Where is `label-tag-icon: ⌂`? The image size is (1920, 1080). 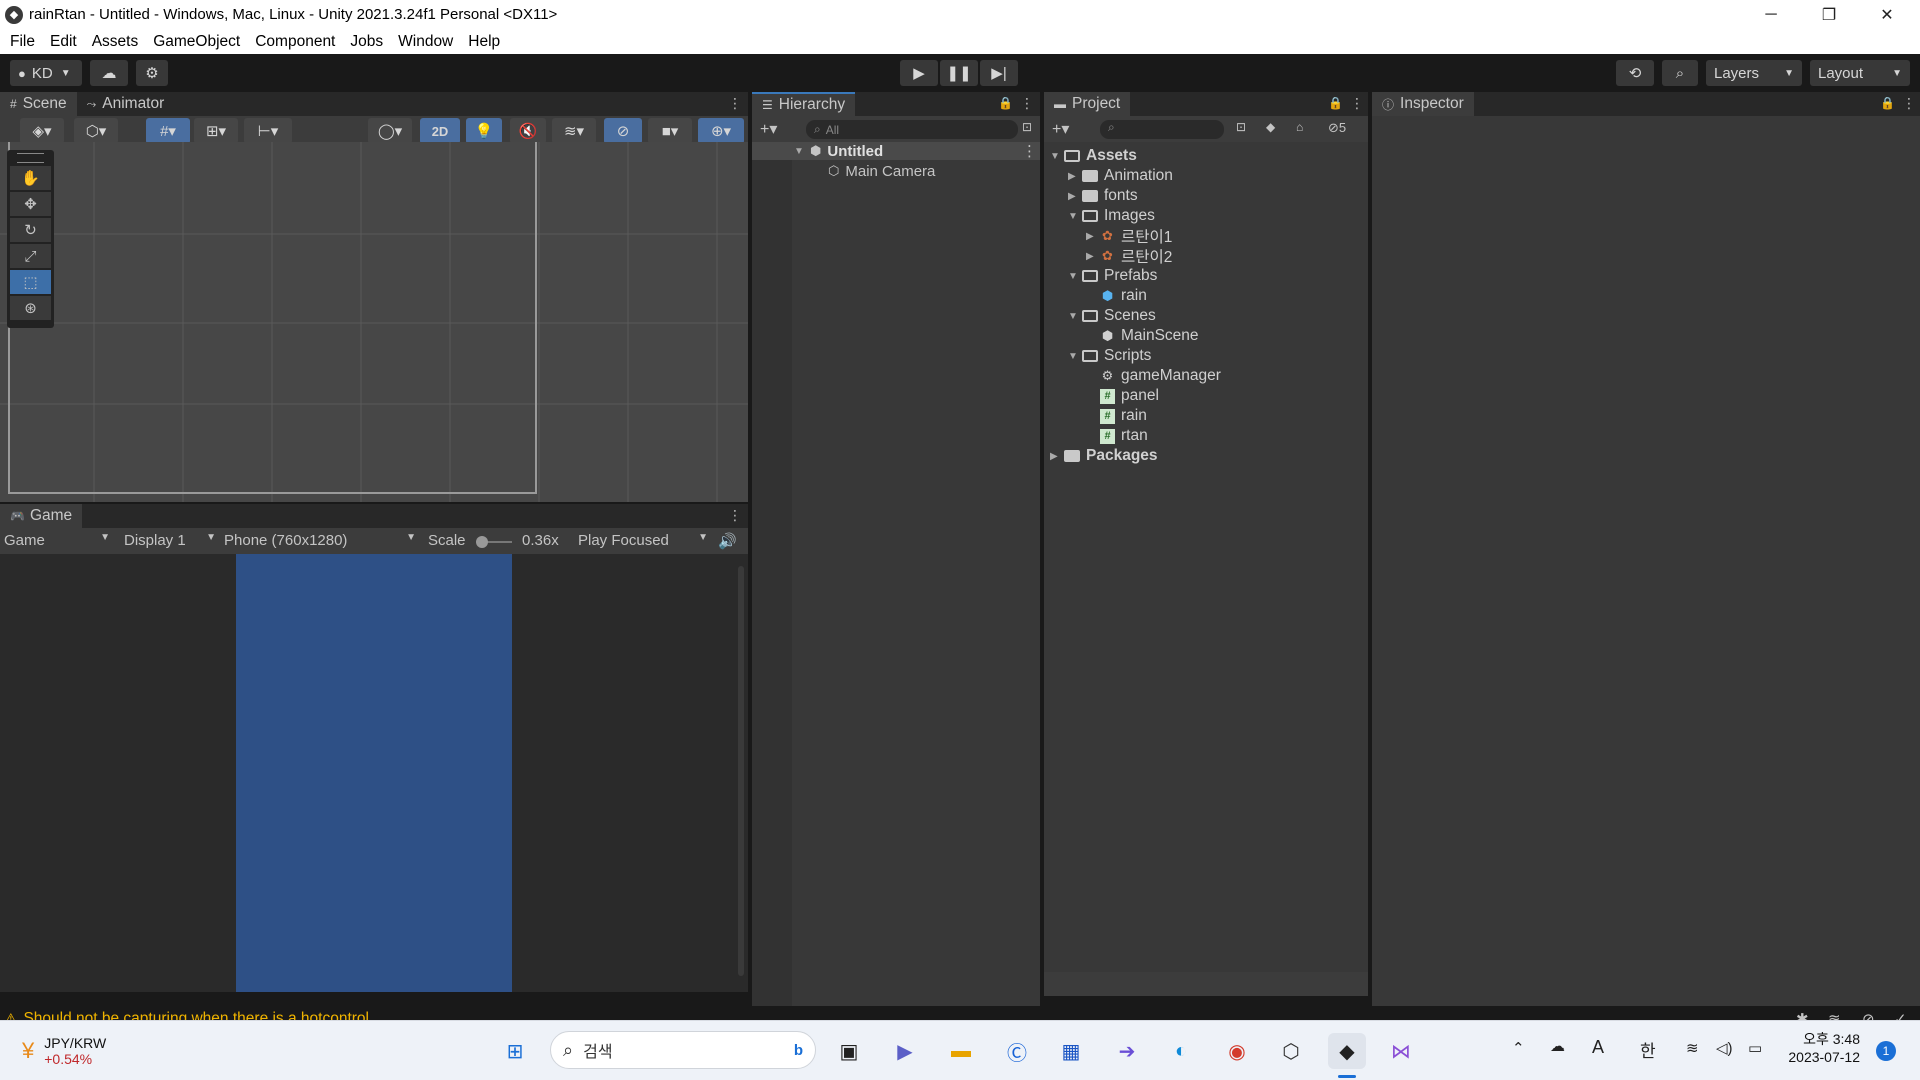
label-tag-icon: ⌂ is located at coordinates (1299, 127).